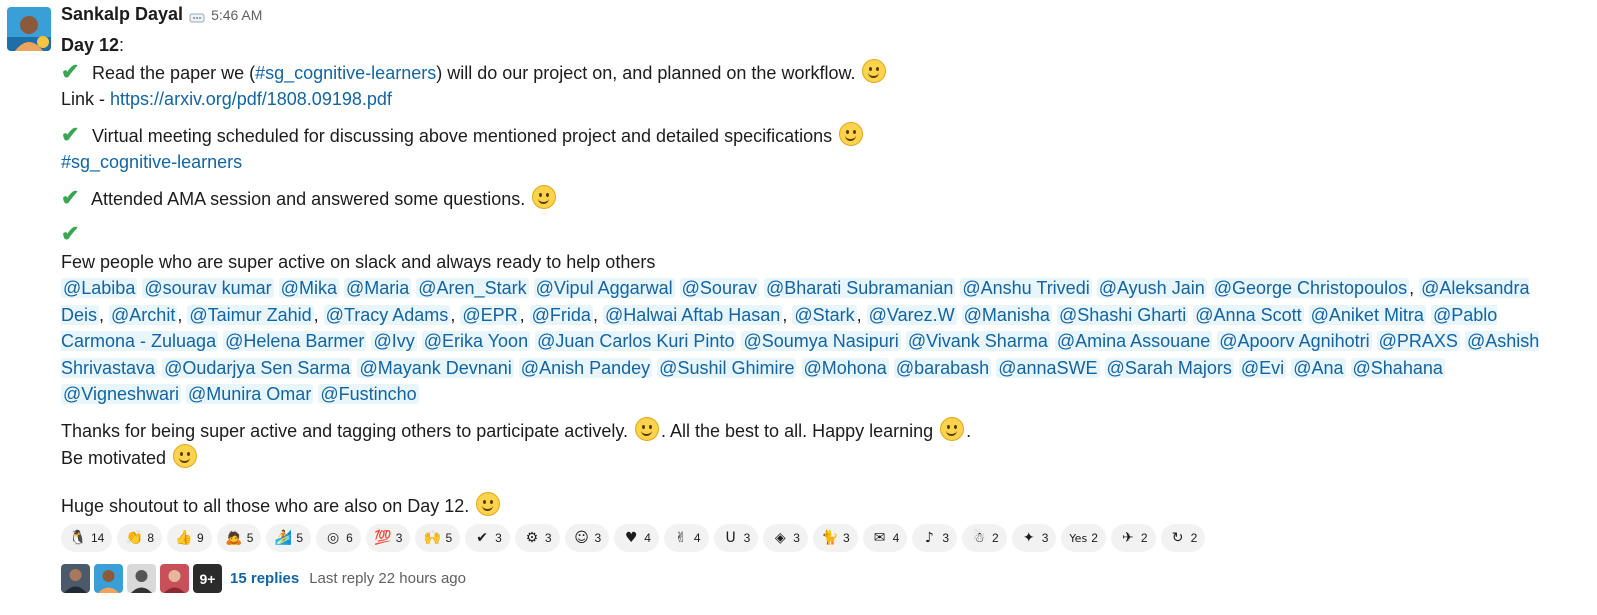  Describe the element at coordinates (1048, 367) in the screenshot. I see `user-mention: @annaSWE` at that location.